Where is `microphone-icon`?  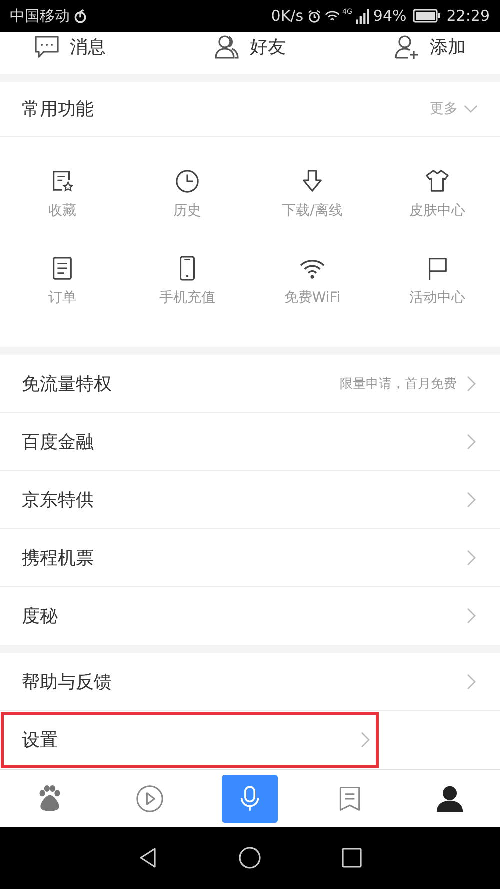 microphone-icon is located at coordinates (250, 798).